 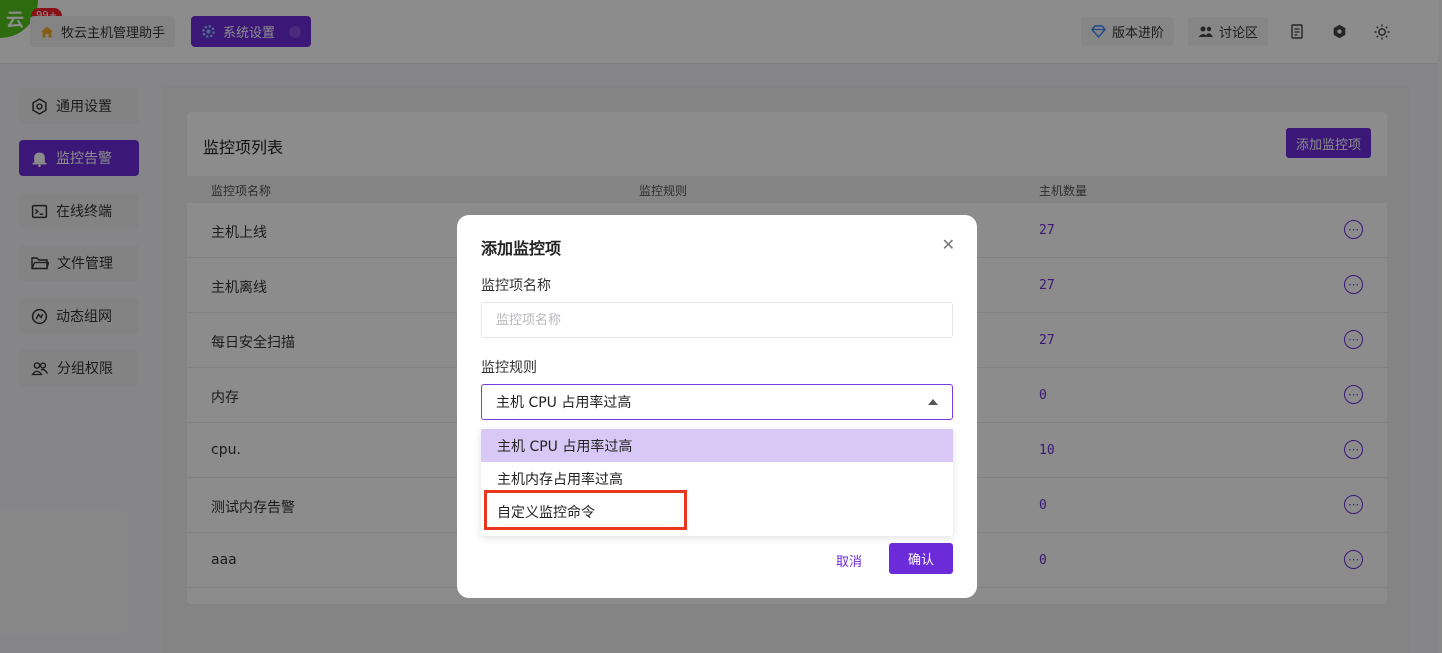 What do you see at coordinates (717, 445) in the screenshot?
I see `option-cpu-usage-high: 主机 CPU 占用率过高` at bounding box center [717, 445].